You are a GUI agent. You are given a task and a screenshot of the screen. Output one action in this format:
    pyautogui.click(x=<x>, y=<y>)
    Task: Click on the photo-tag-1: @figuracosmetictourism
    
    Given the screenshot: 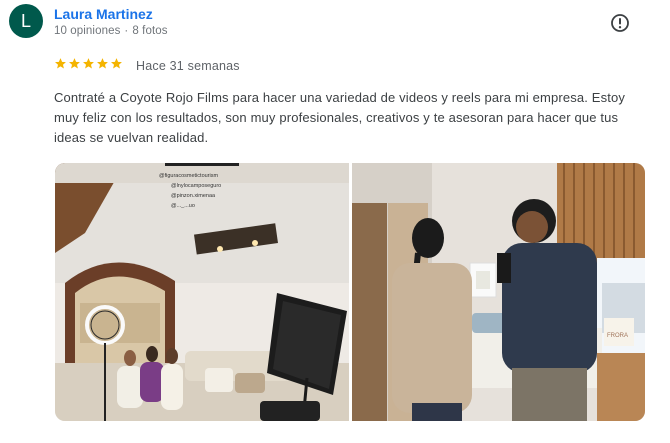 What is the action you would take?
    pyautogui.click(x=188, y=176)
    